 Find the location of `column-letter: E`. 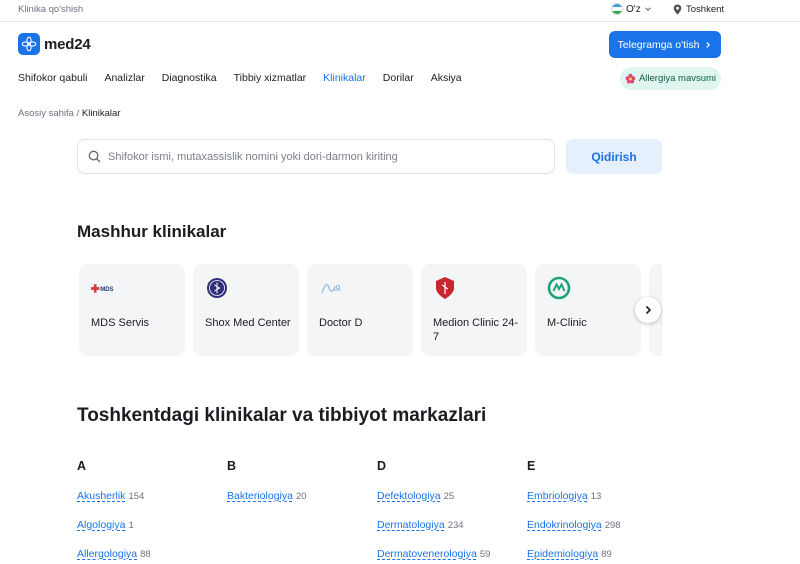

column-letter: E is located at coordinates (531, 466).